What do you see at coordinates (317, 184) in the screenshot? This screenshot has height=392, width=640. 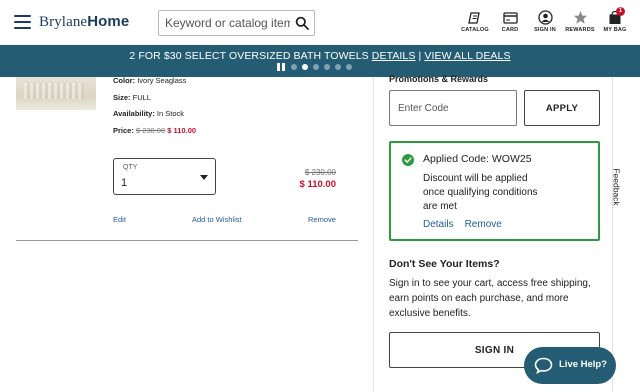 I see `line-total-sale: $ 110.00` at bounding box center [317, 184].